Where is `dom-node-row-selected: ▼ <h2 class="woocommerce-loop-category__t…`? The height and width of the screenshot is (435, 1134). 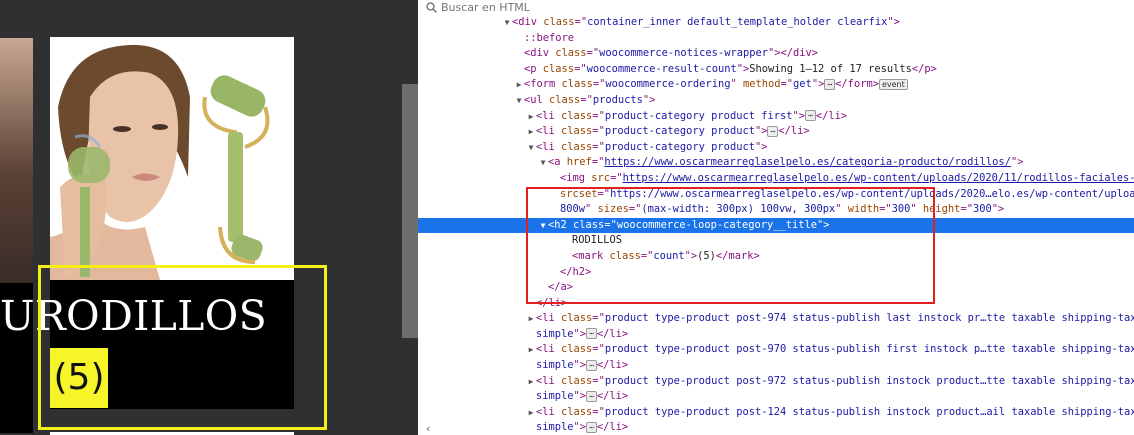 dom-node-row-selected: ▼ <h2 class="woocommerce-loop-category__t… is located at coordinates (776, 225).